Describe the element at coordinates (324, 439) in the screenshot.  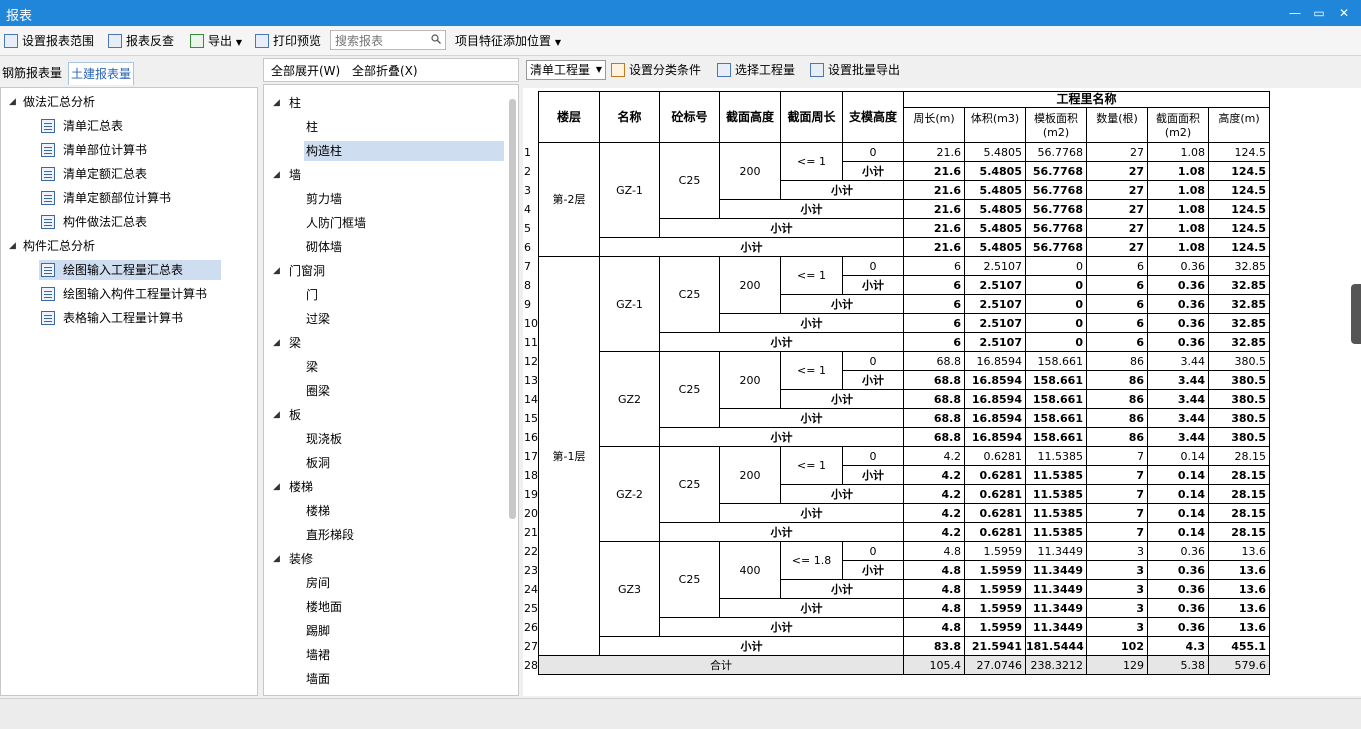
I see `tree-item: 现浇板` at that location.